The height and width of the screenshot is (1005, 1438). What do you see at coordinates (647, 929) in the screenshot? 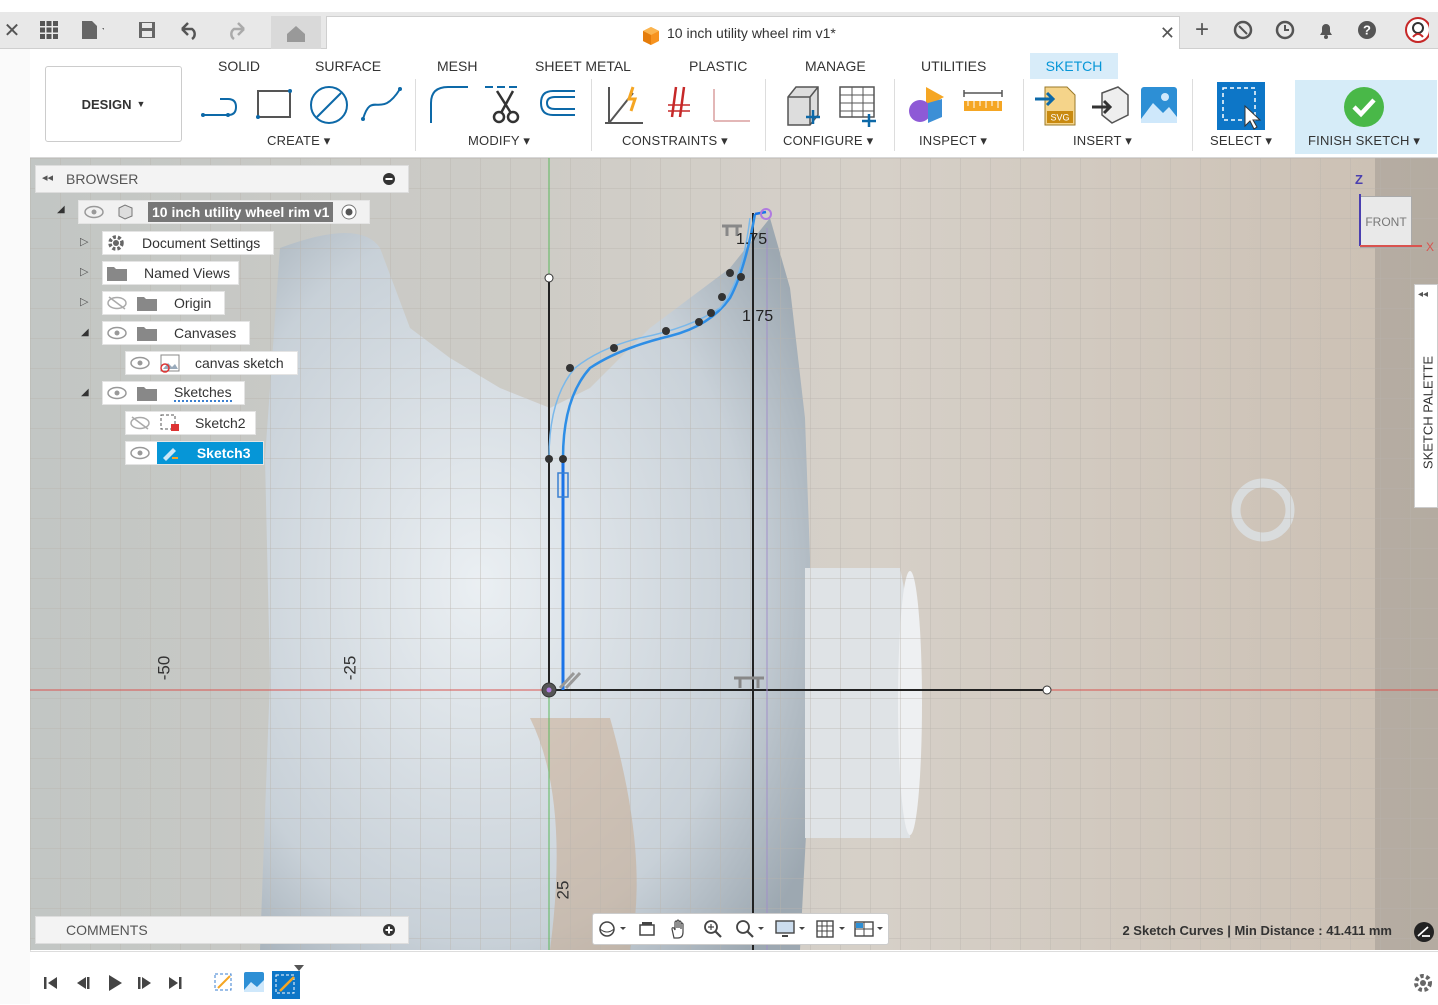
I see `look-at-icon` at bounding box center [647, 929].